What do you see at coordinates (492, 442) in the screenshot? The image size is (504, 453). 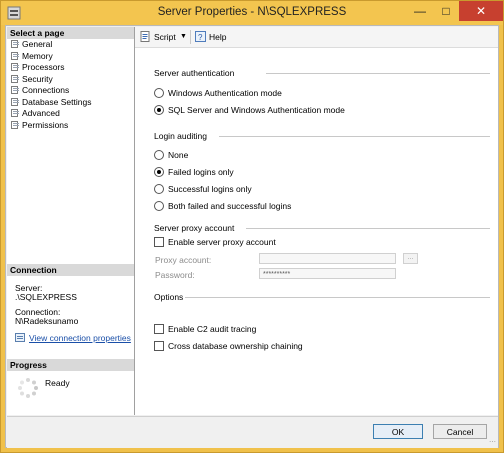 I see `resize-grip-icon: ⋯` at bounding box center [492, 442].